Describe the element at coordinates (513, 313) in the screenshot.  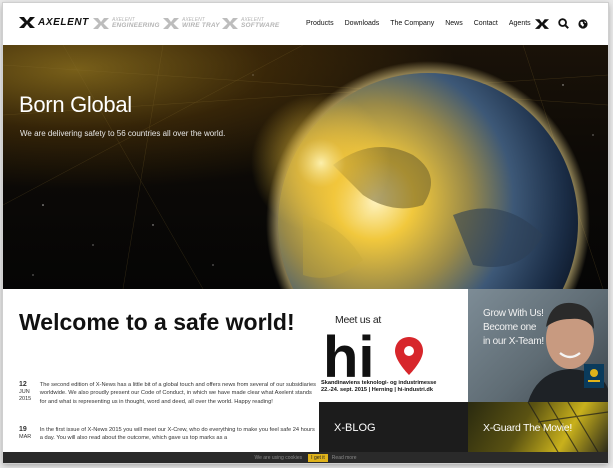
I see `grow-line1: Grow With Us!` at that location.